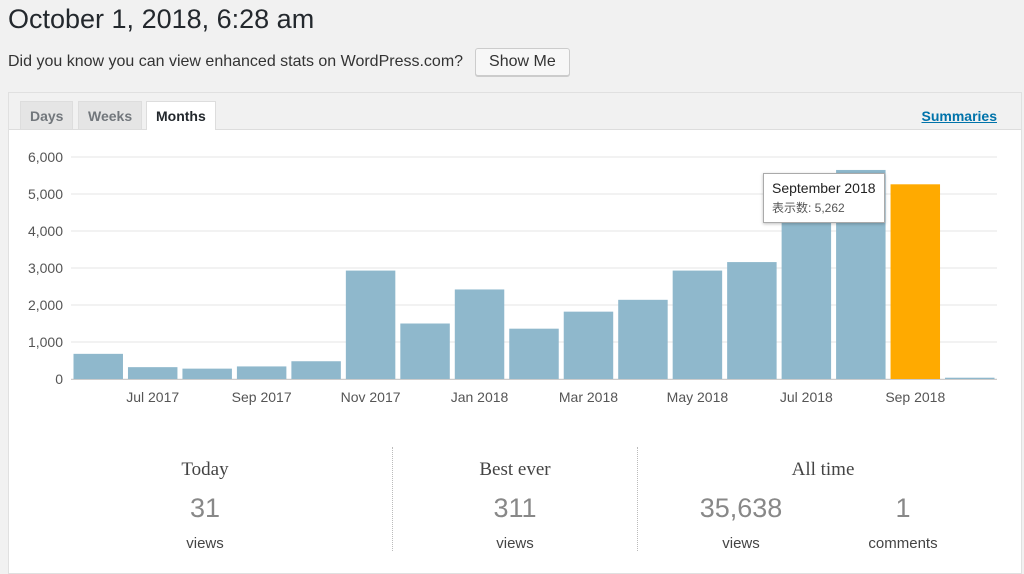  I want to click on stat-all-time-views-label: views, so click(741, 543).